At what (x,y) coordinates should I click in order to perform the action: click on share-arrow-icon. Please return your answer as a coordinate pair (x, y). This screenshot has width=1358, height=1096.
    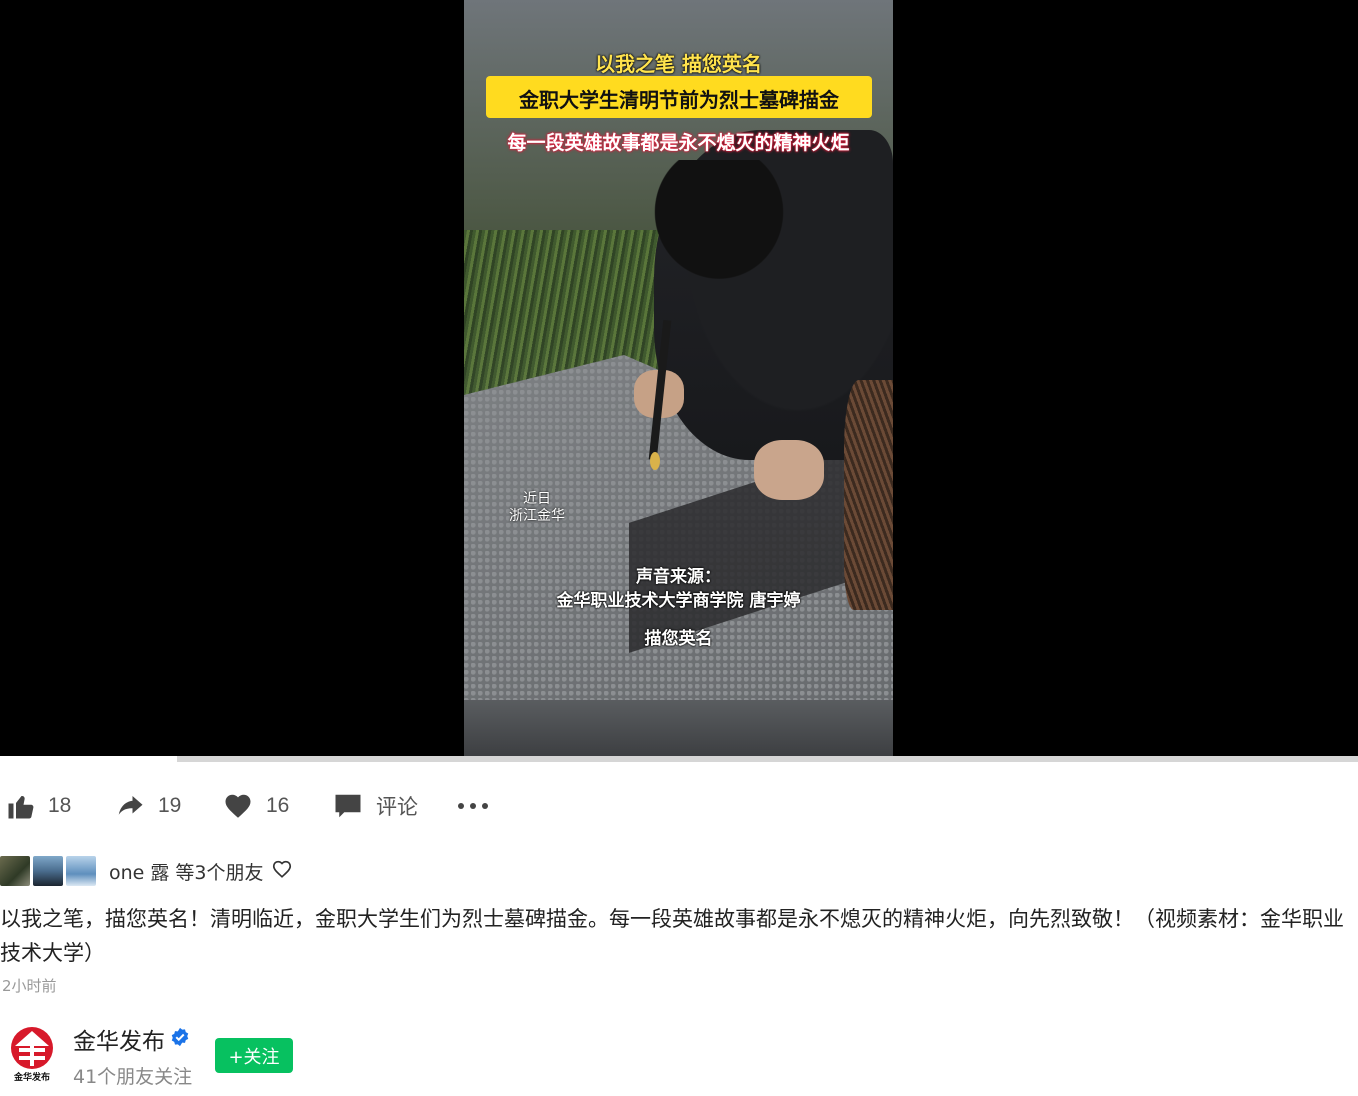
    Looking at the image, I should click on (130, 806).